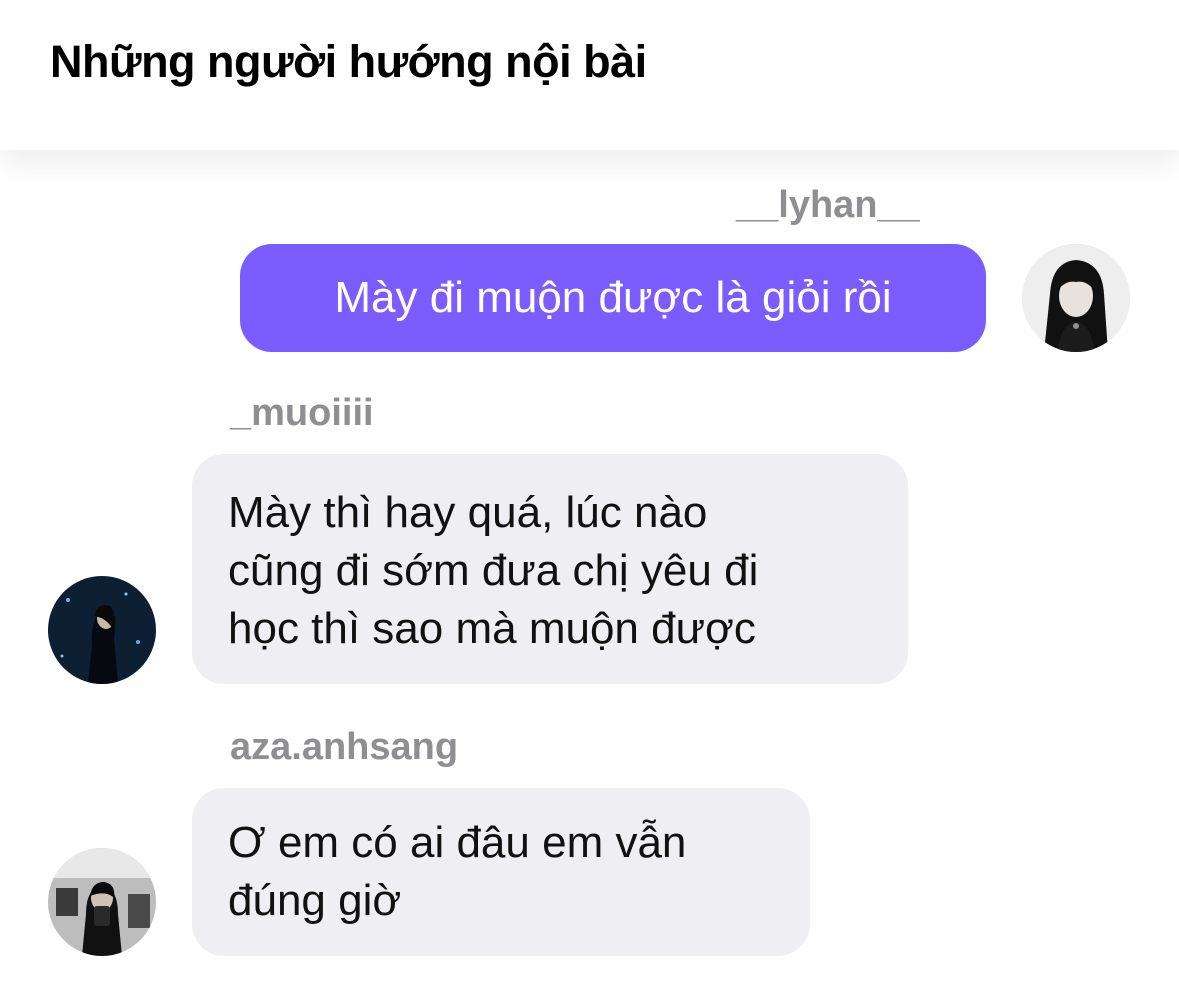 Image resolution: width=1179 pixels, height=996 pixels. What do you see at coordinates (493, 570) in the screenshot?
I see `message-text-line: cũng đi sớm đưa chị yêu đi` at bounding box center [493, 570].